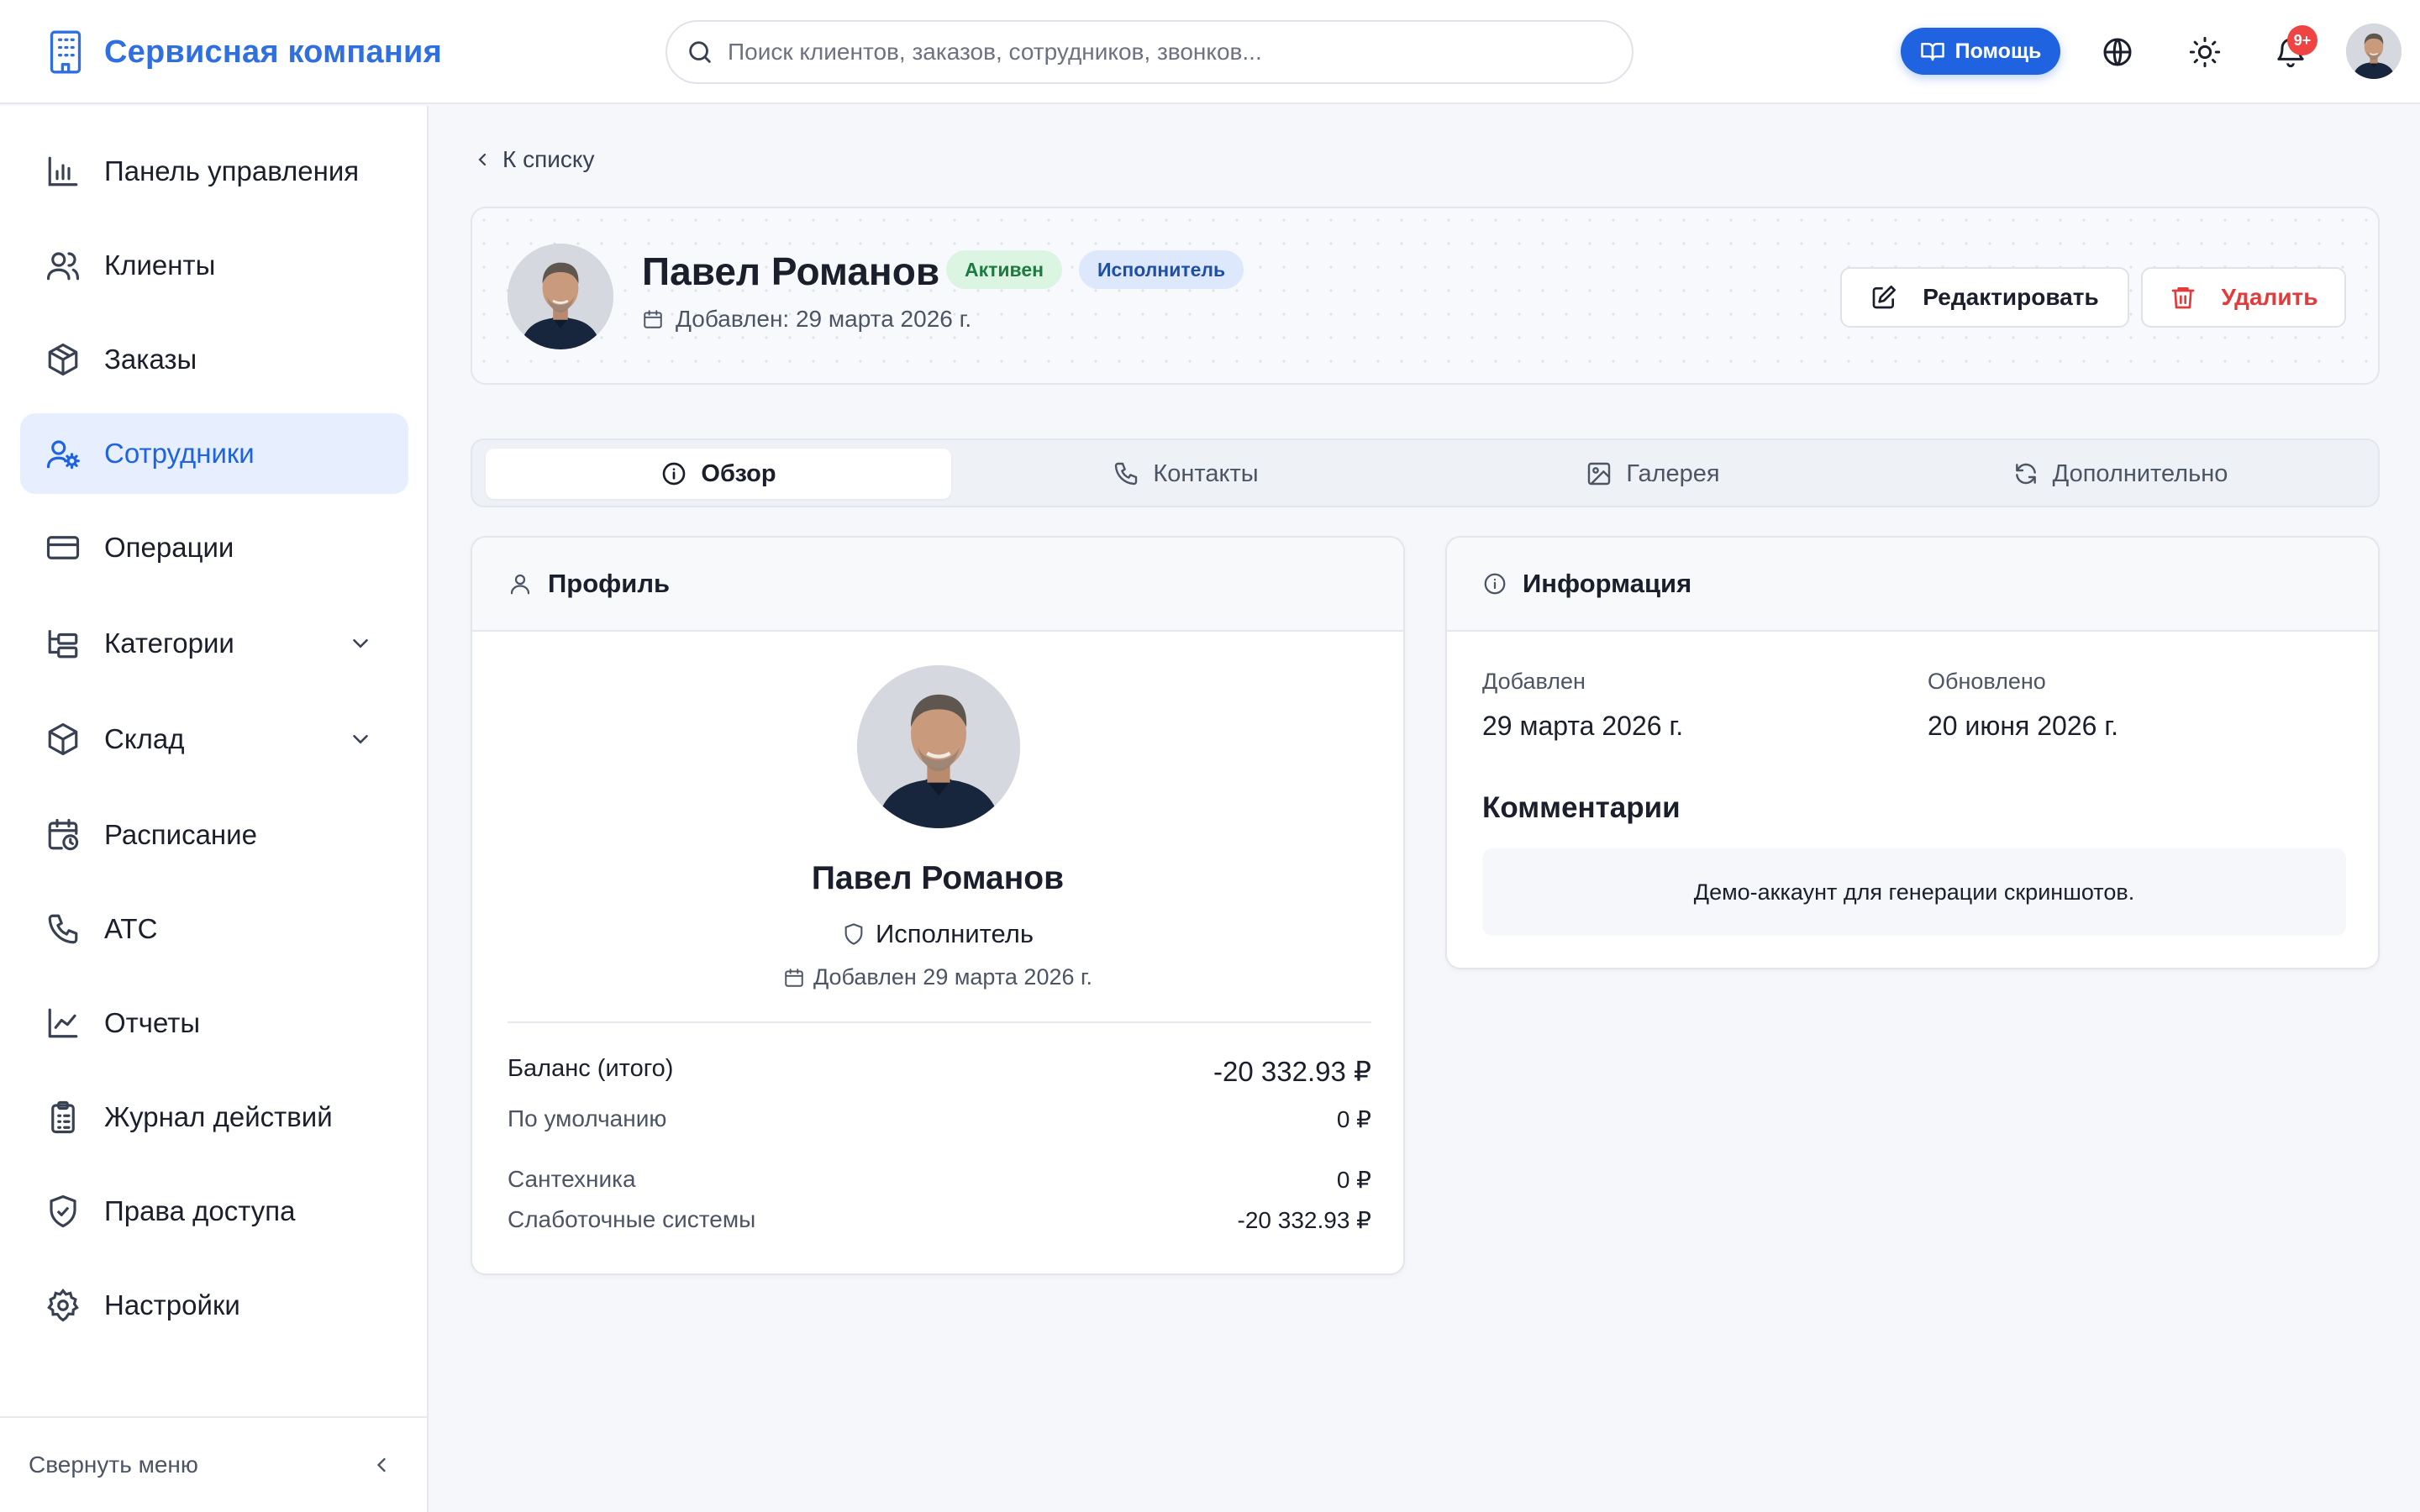  What do you see at coordinates (1004, 269) in the screenshot?
I see `status-badge: Активен` at bounding box center [1004, 269].